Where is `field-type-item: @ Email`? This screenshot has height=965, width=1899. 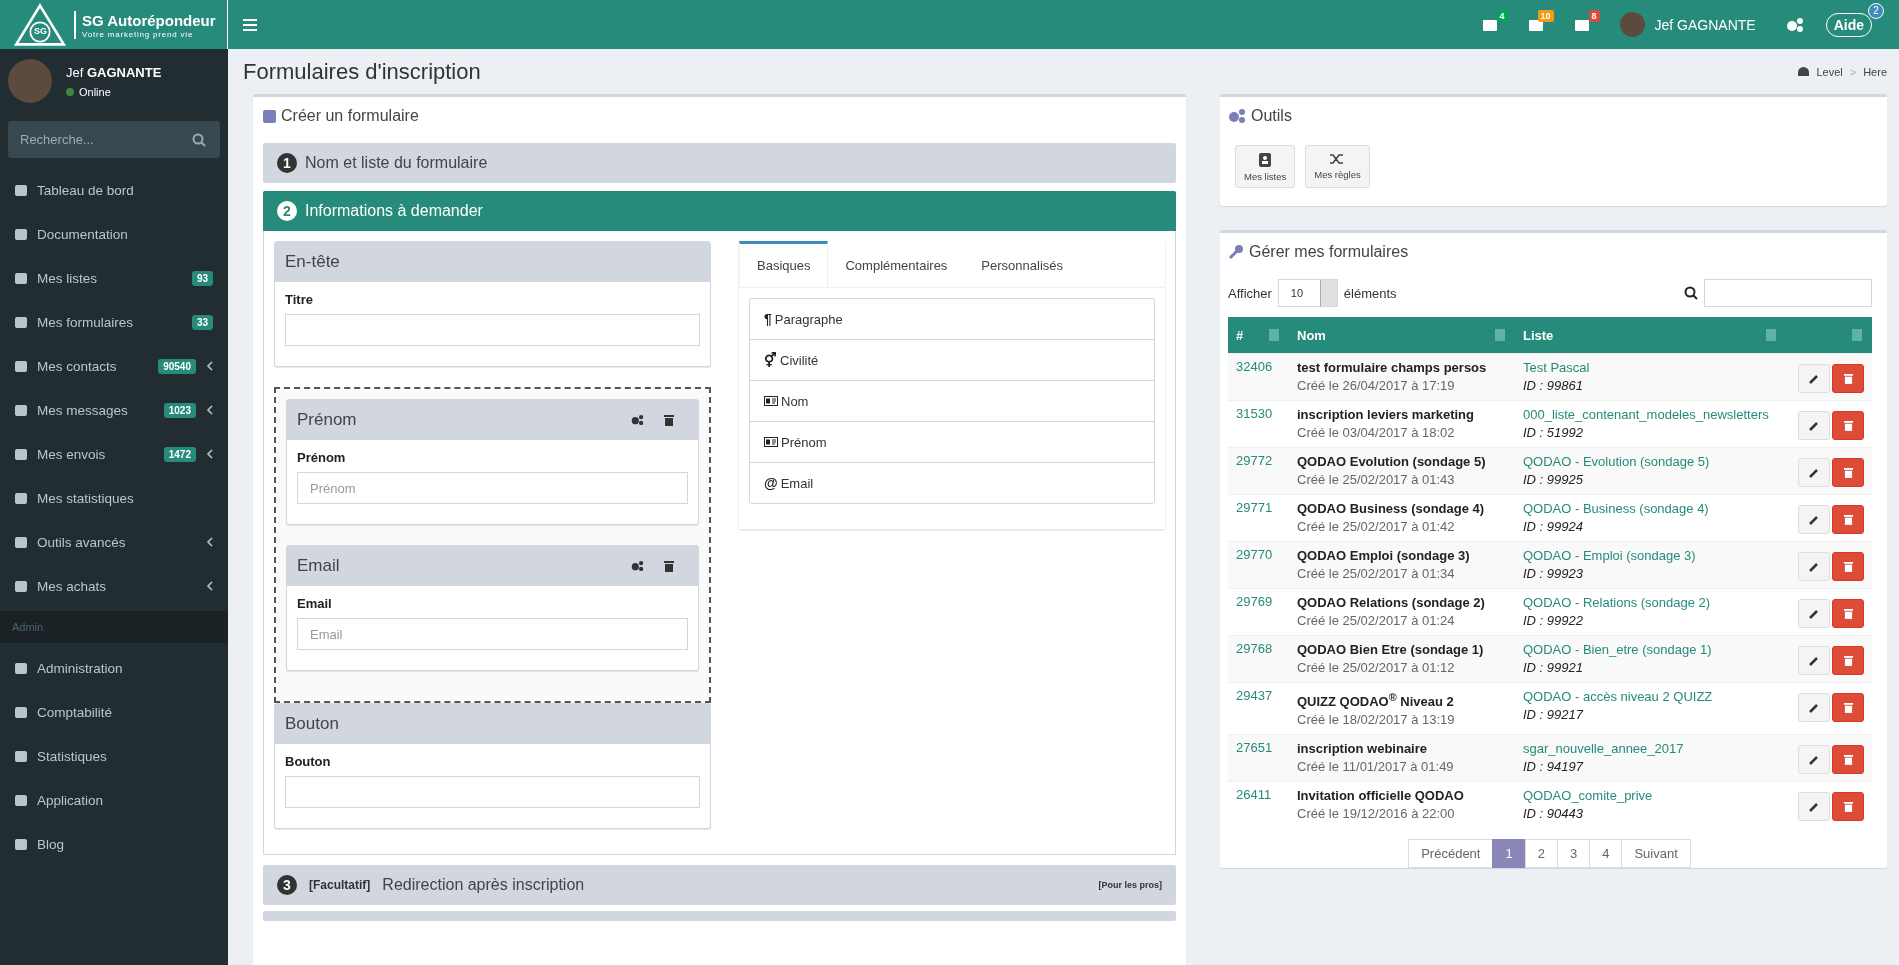
field-type-item: @ Email is located at coordinates (952, 482).